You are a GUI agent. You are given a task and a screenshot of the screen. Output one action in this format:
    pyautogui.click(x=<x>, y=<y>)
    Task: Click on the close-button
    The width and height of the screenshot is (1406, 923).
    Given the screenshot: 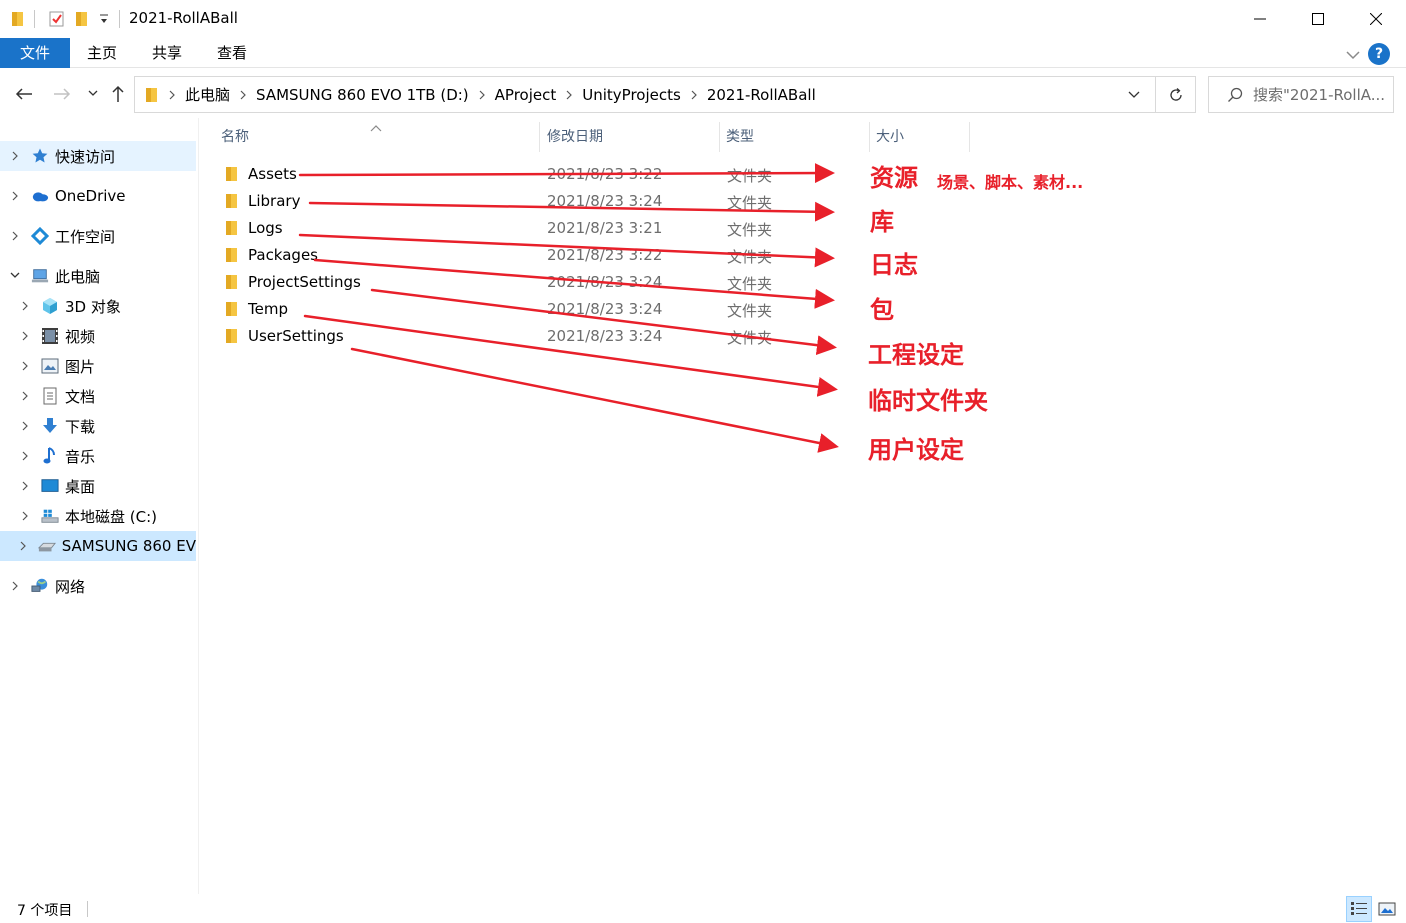 What is the action you would take?
    pyautogui.click(x=1376, y=19)
    